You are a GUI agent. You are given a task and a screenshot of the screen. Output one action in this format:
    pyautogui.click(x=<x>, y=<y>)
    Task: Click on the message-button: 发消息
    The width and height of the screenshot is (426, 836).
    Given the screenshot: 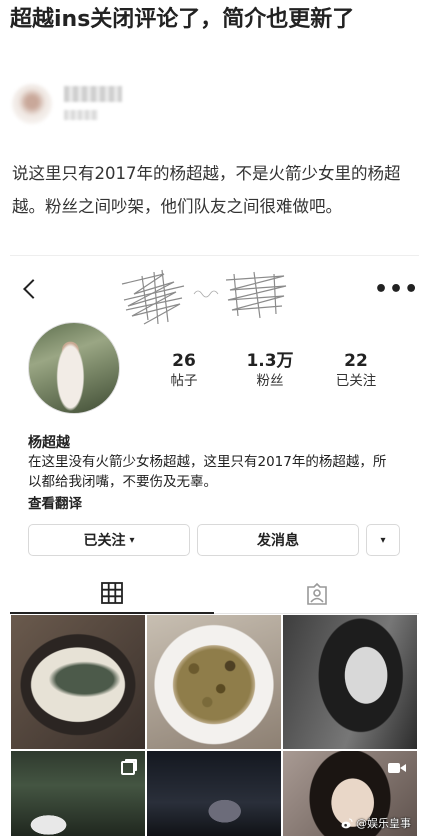 What is the action you would take?
    pyautogui.click(x=278, y=540)
    